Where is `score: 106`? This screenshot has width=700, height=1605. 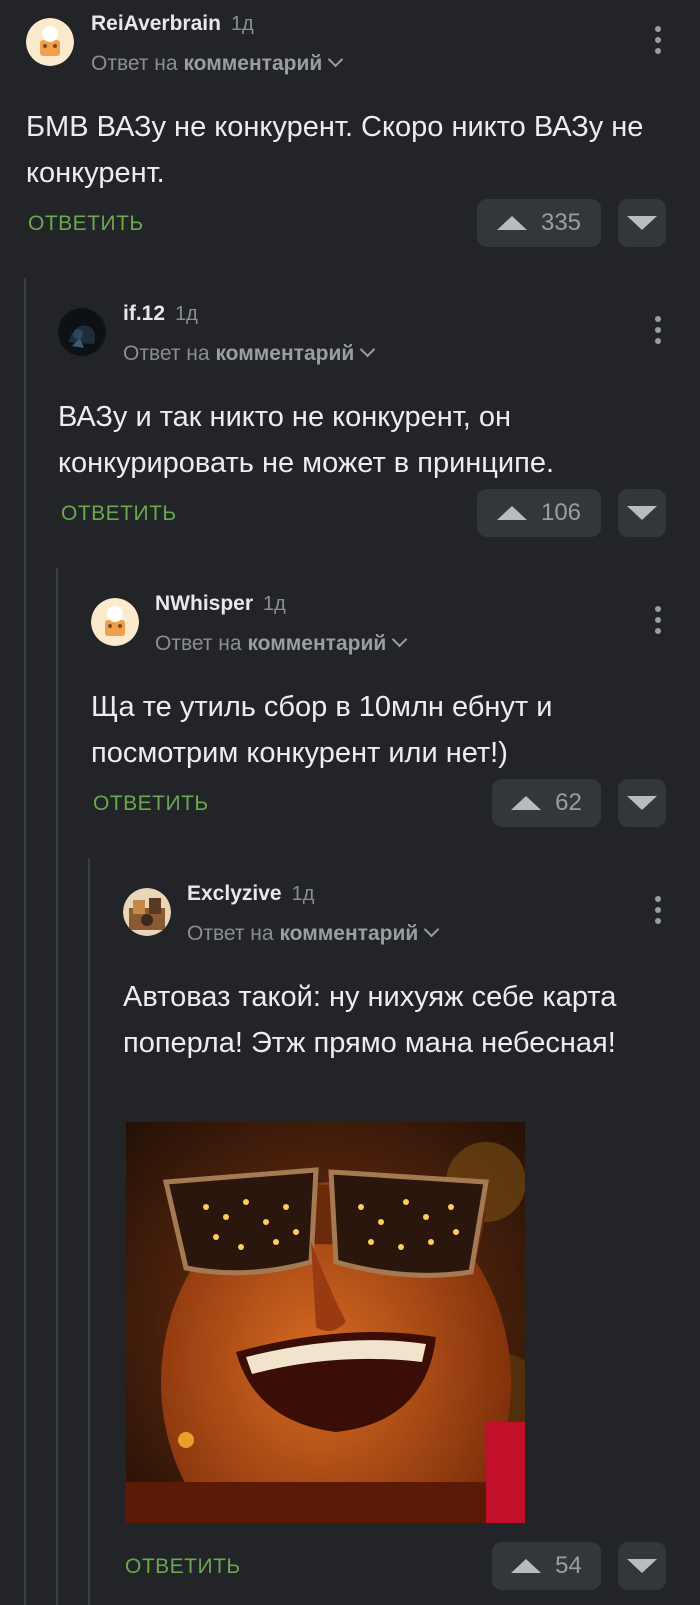
score: 106 is located at coordinates (561, 512).